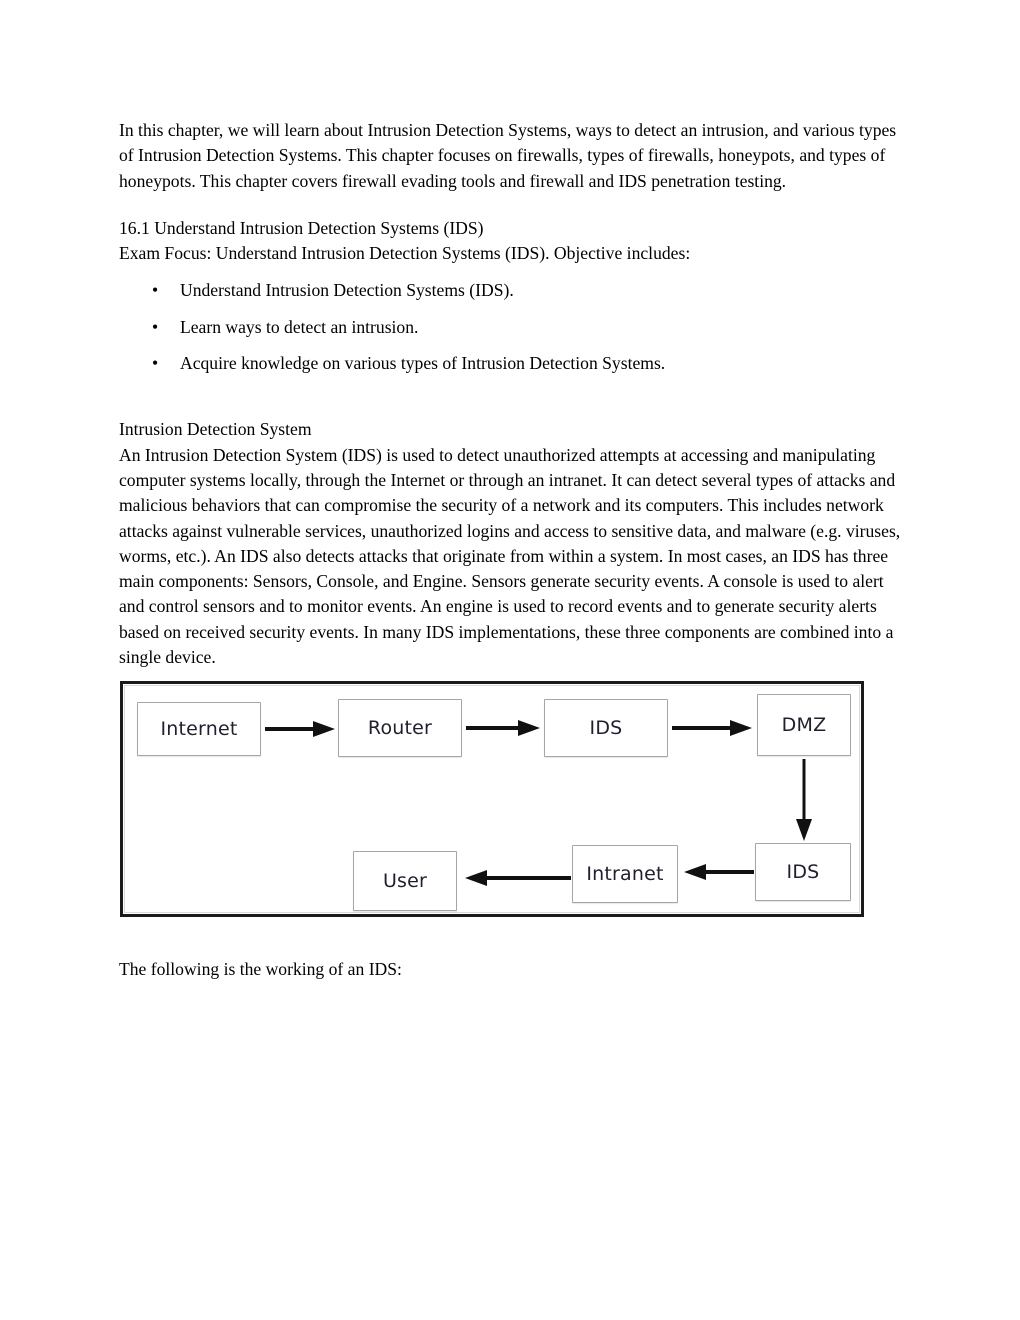 The height and width of the screenshot is (1320, 1020). Describe the element at coordinates (804, 801) in the screenshot. I see `diagram-arrow-dmz-ids` at that location.